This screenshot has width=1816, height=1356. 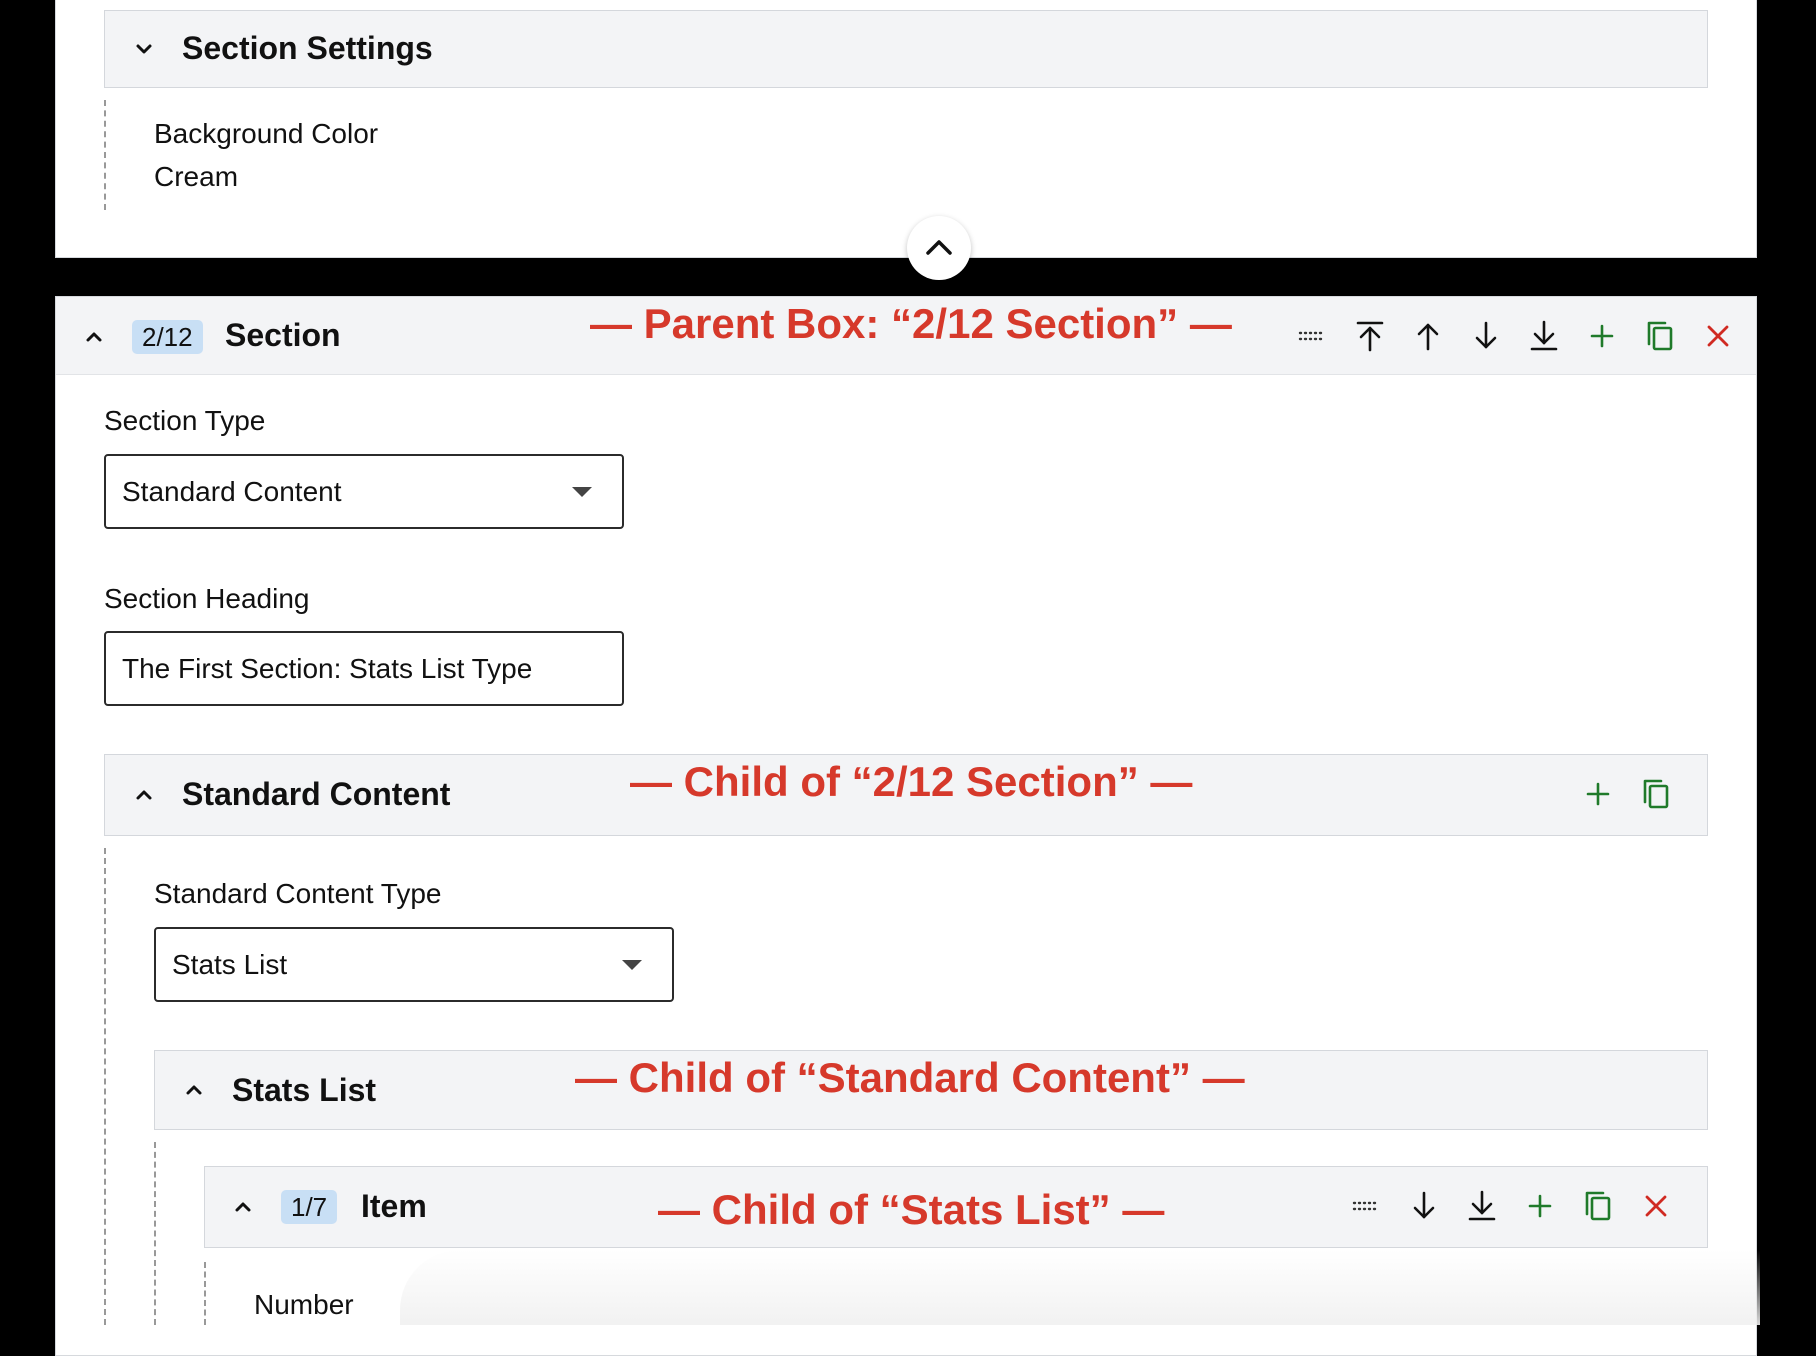 What do you see at coordinates (205, 1293) in the screenshot?
I see `item-guide-line` at bounding box center [205, 1293].